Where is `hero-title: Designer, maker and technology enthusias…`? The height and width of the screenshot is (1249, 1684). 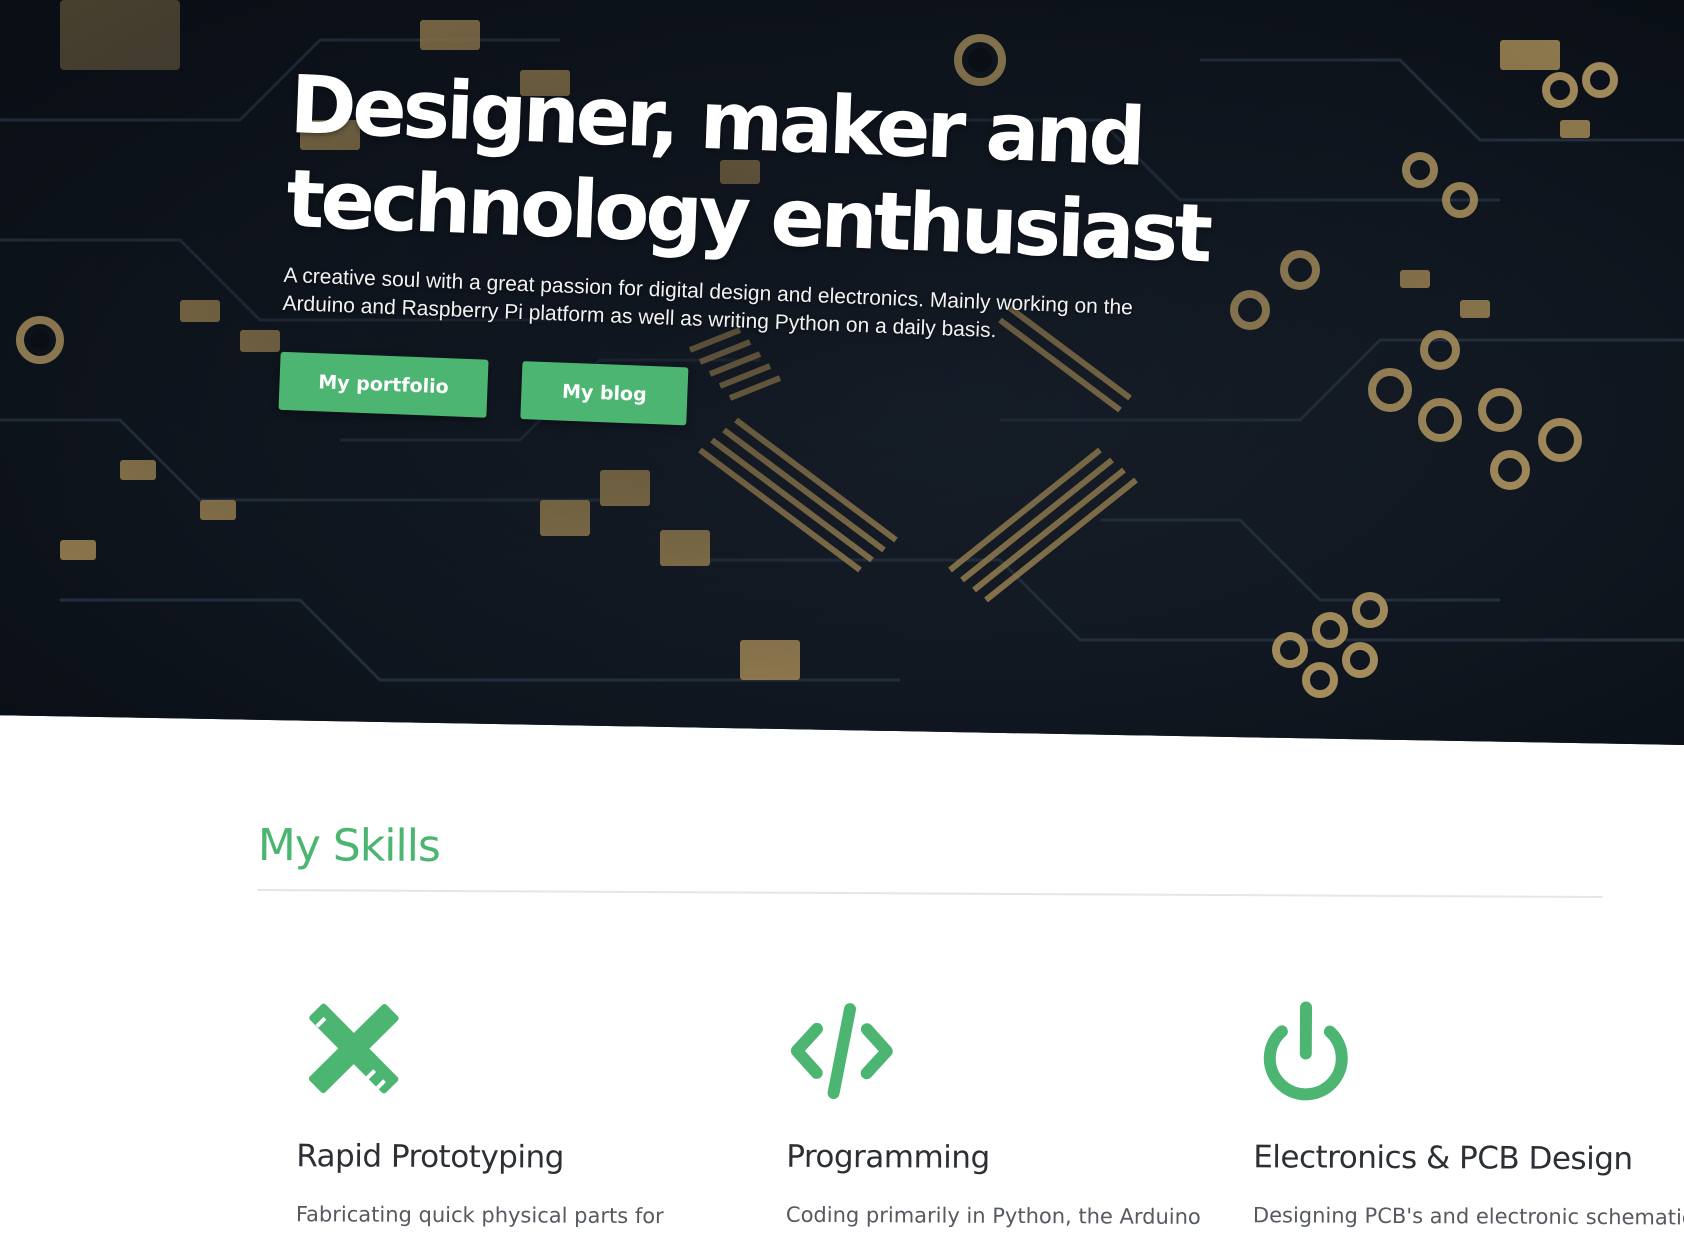 hero-title: Designer, maker and technology enthusias… is located at coordinates (768, 170).